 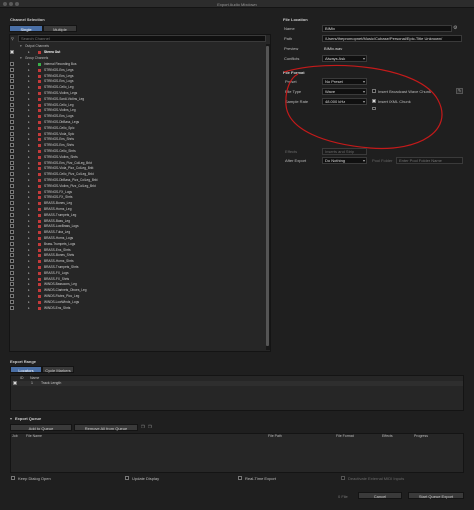 What do you see at coordinates (137, 209) in the screenshot?
I see `channel-row: ▸ BRASS-Horns_Leg` at bounding box center [137, 209].